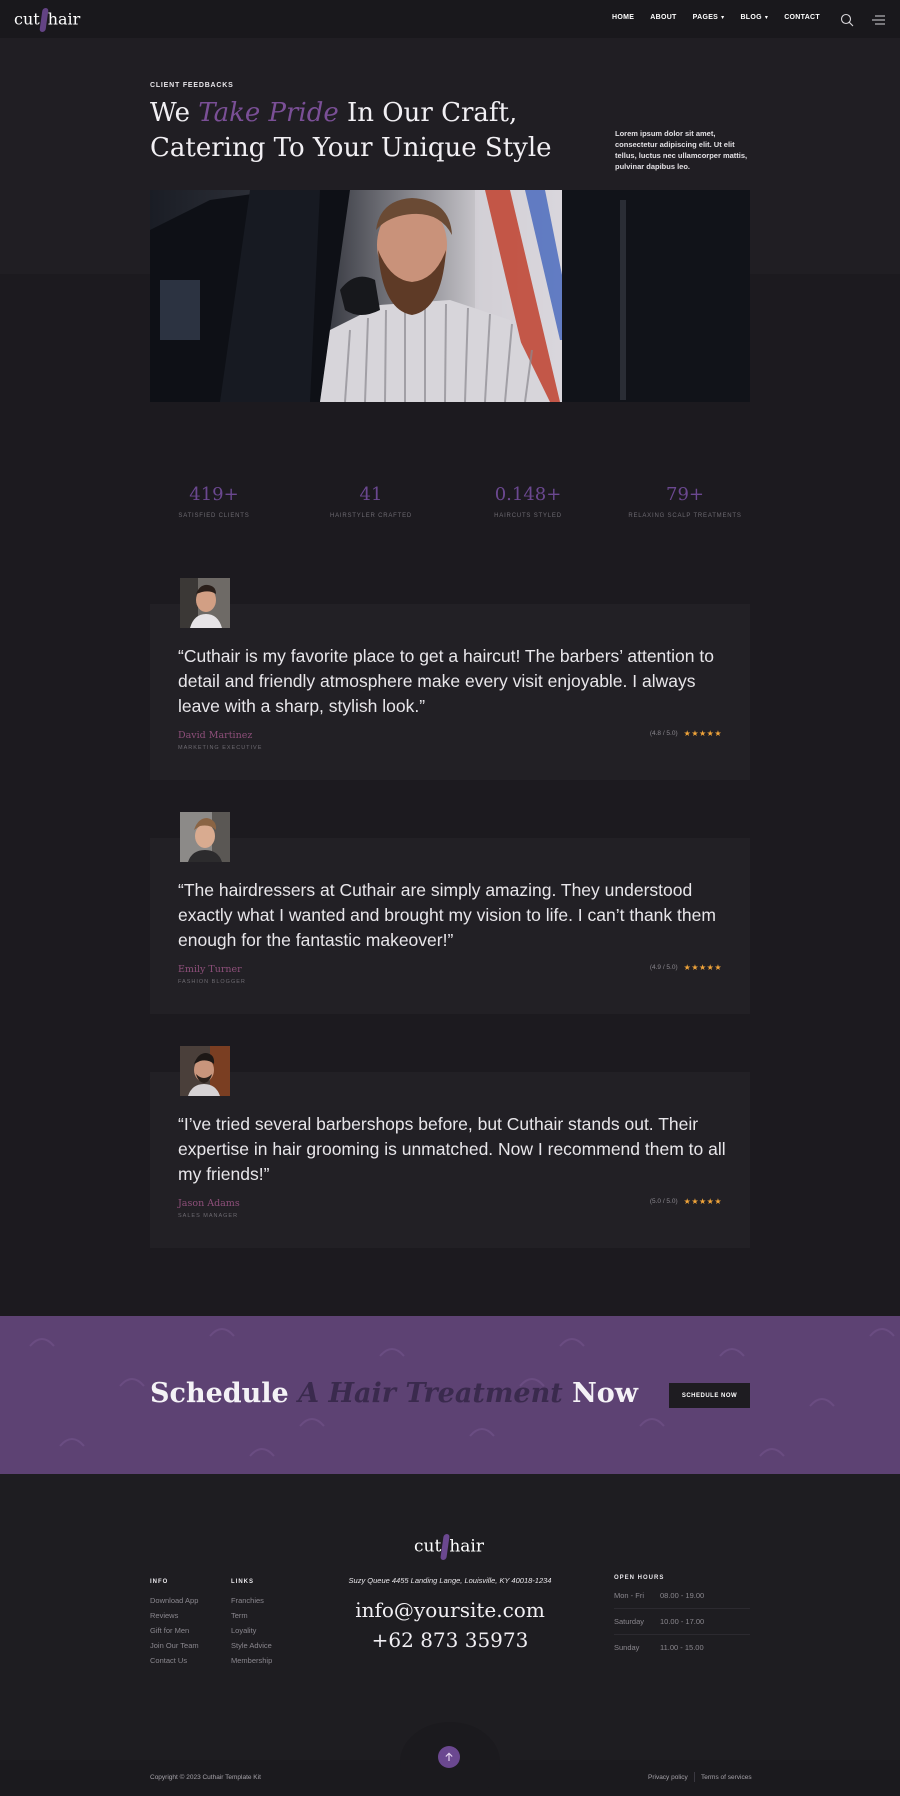  Describe the element at coordinates (205, 1777) in the screenshot. I see `copyright-text: Copyright © 2023 Cuthair Template Kit` at that location.